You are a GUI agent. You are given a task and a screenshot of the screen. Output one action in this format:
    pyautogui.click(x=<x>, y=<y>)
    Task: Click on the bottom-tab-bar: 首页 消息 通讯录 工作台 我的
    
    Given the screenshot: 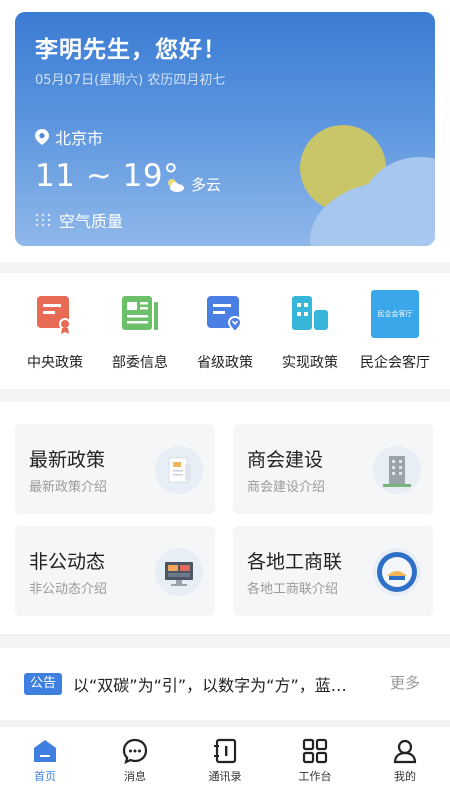 What is the action you would take?
    pyautogui.click(x=225, y=763)
    